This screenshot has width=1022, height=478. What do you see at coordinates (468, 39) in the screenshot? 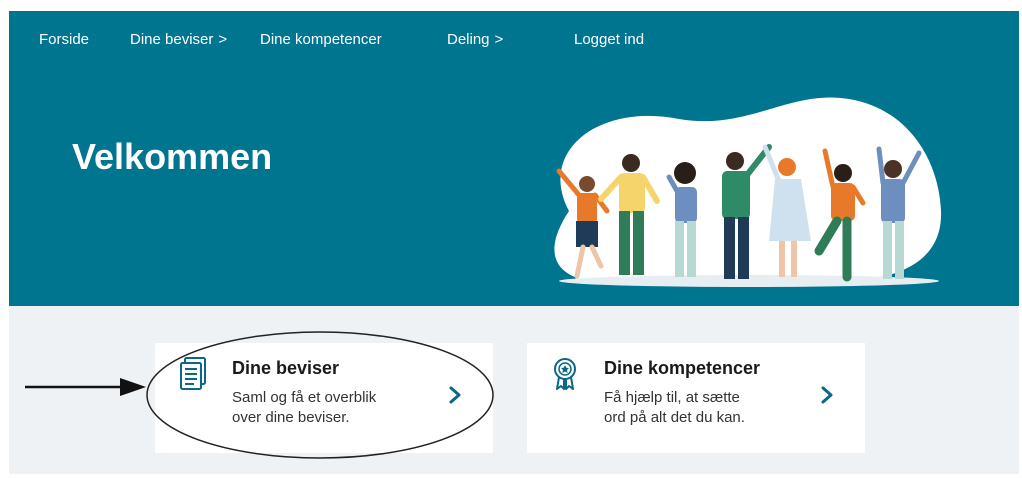
I see `nav-item-label: Deling` at bounding box center [468, 39].